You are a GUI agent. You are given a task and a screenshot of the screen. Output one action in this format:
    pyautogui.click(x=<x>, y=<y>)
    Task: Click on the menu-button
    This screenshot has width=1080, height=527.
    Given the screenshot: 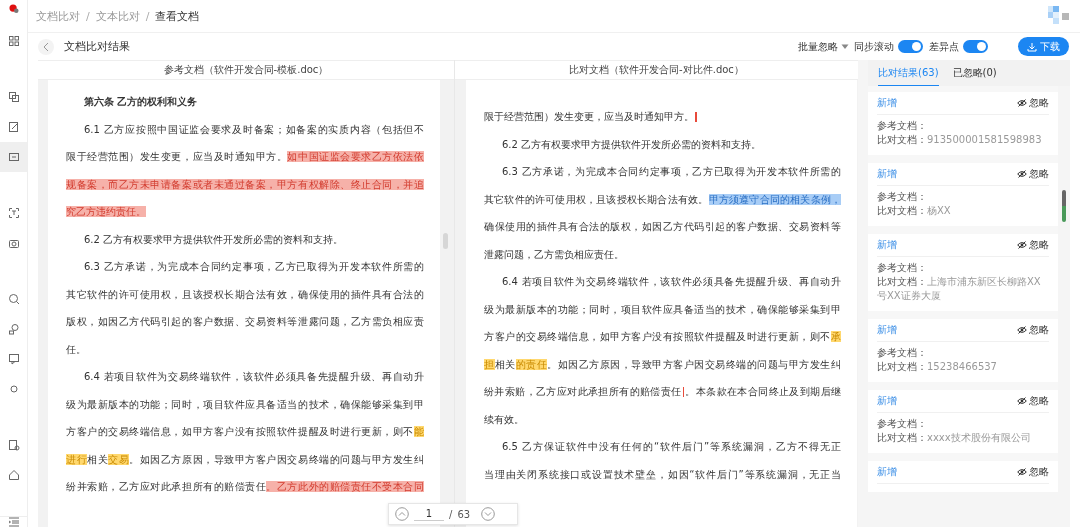 What is the action you would take?
    pyautogui.click(x=13, y=521)
    